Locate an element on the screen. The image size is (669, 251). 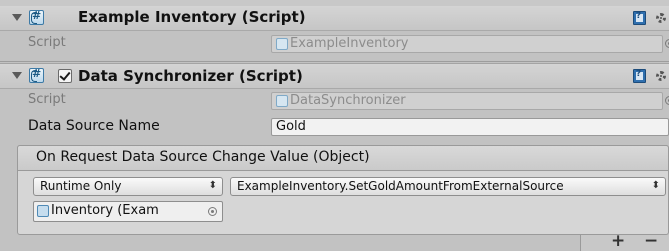
target-object-value: Inventory (Exam is located at coordinates (105, 210).